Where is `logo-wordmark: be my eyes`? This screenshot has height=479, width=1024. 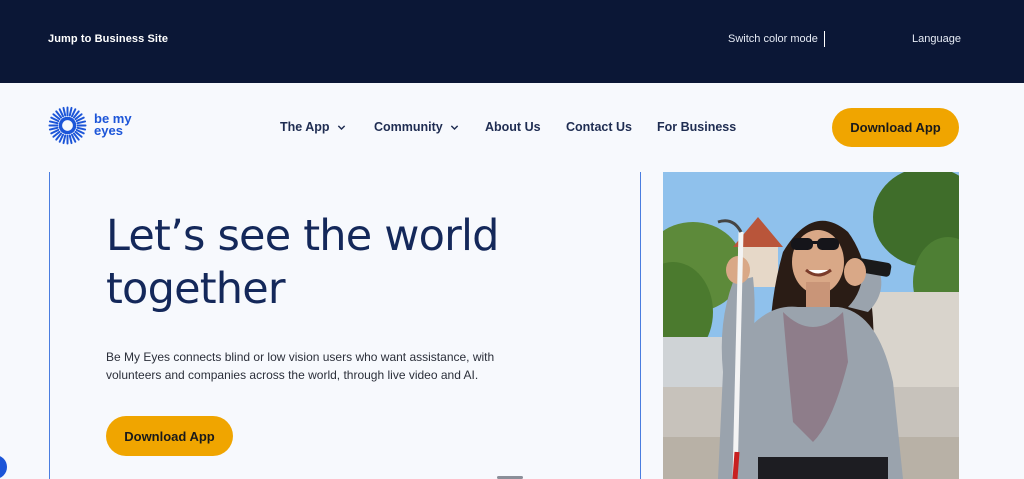
logo-wordmark: be my eyes is located at coordinates (113, 125).